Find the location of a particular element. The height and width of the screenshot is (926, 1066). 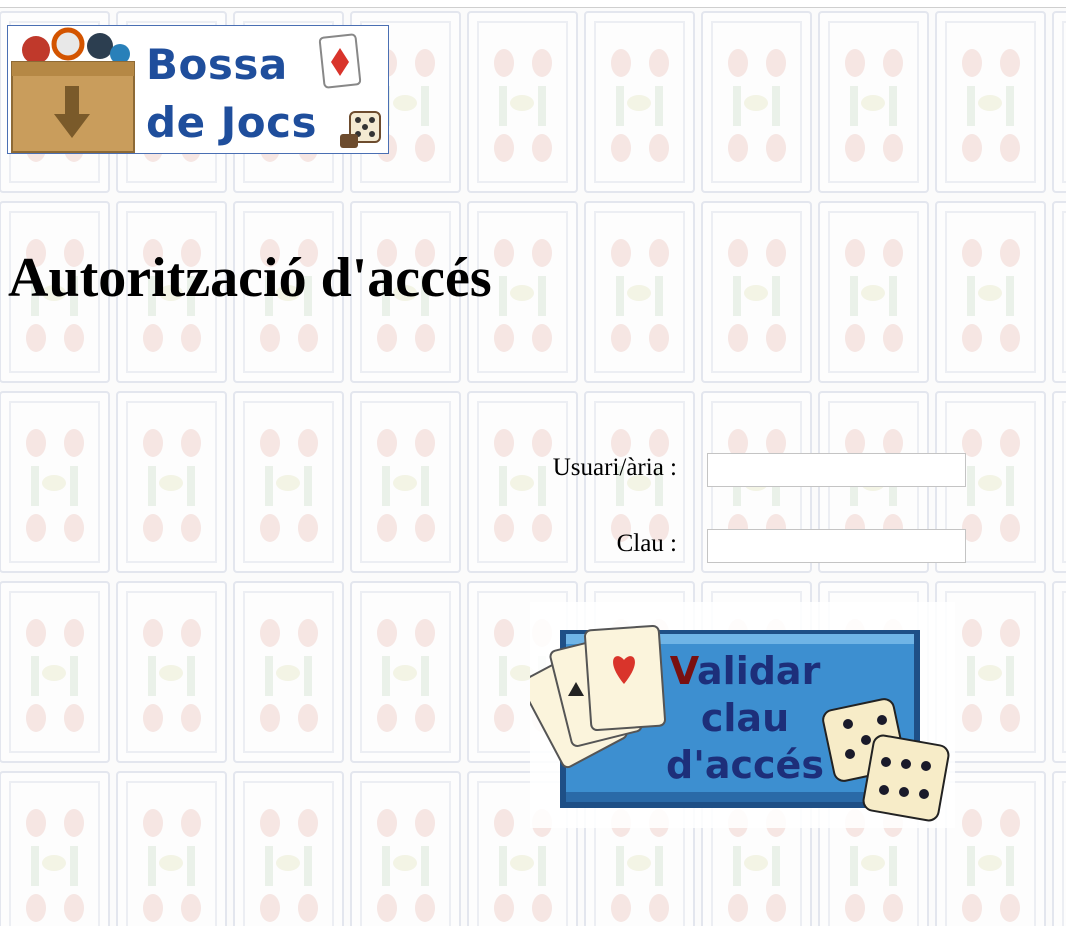

page-title: Autorització d'accés is located at coordinates (250, 278).